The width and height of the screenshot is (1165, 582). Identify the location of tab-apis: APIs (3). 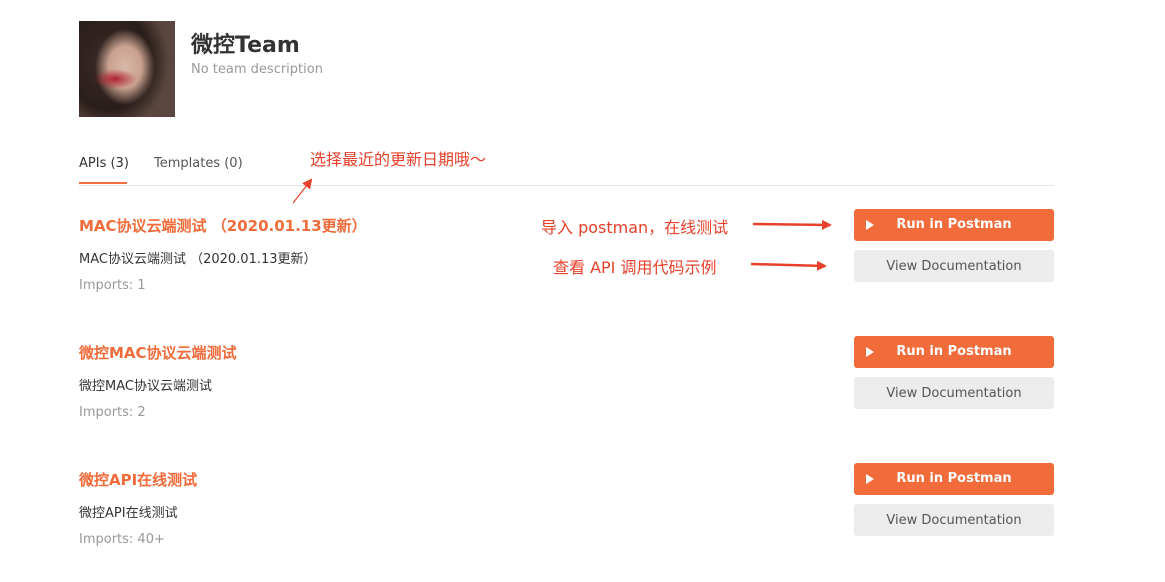
(104, 163).